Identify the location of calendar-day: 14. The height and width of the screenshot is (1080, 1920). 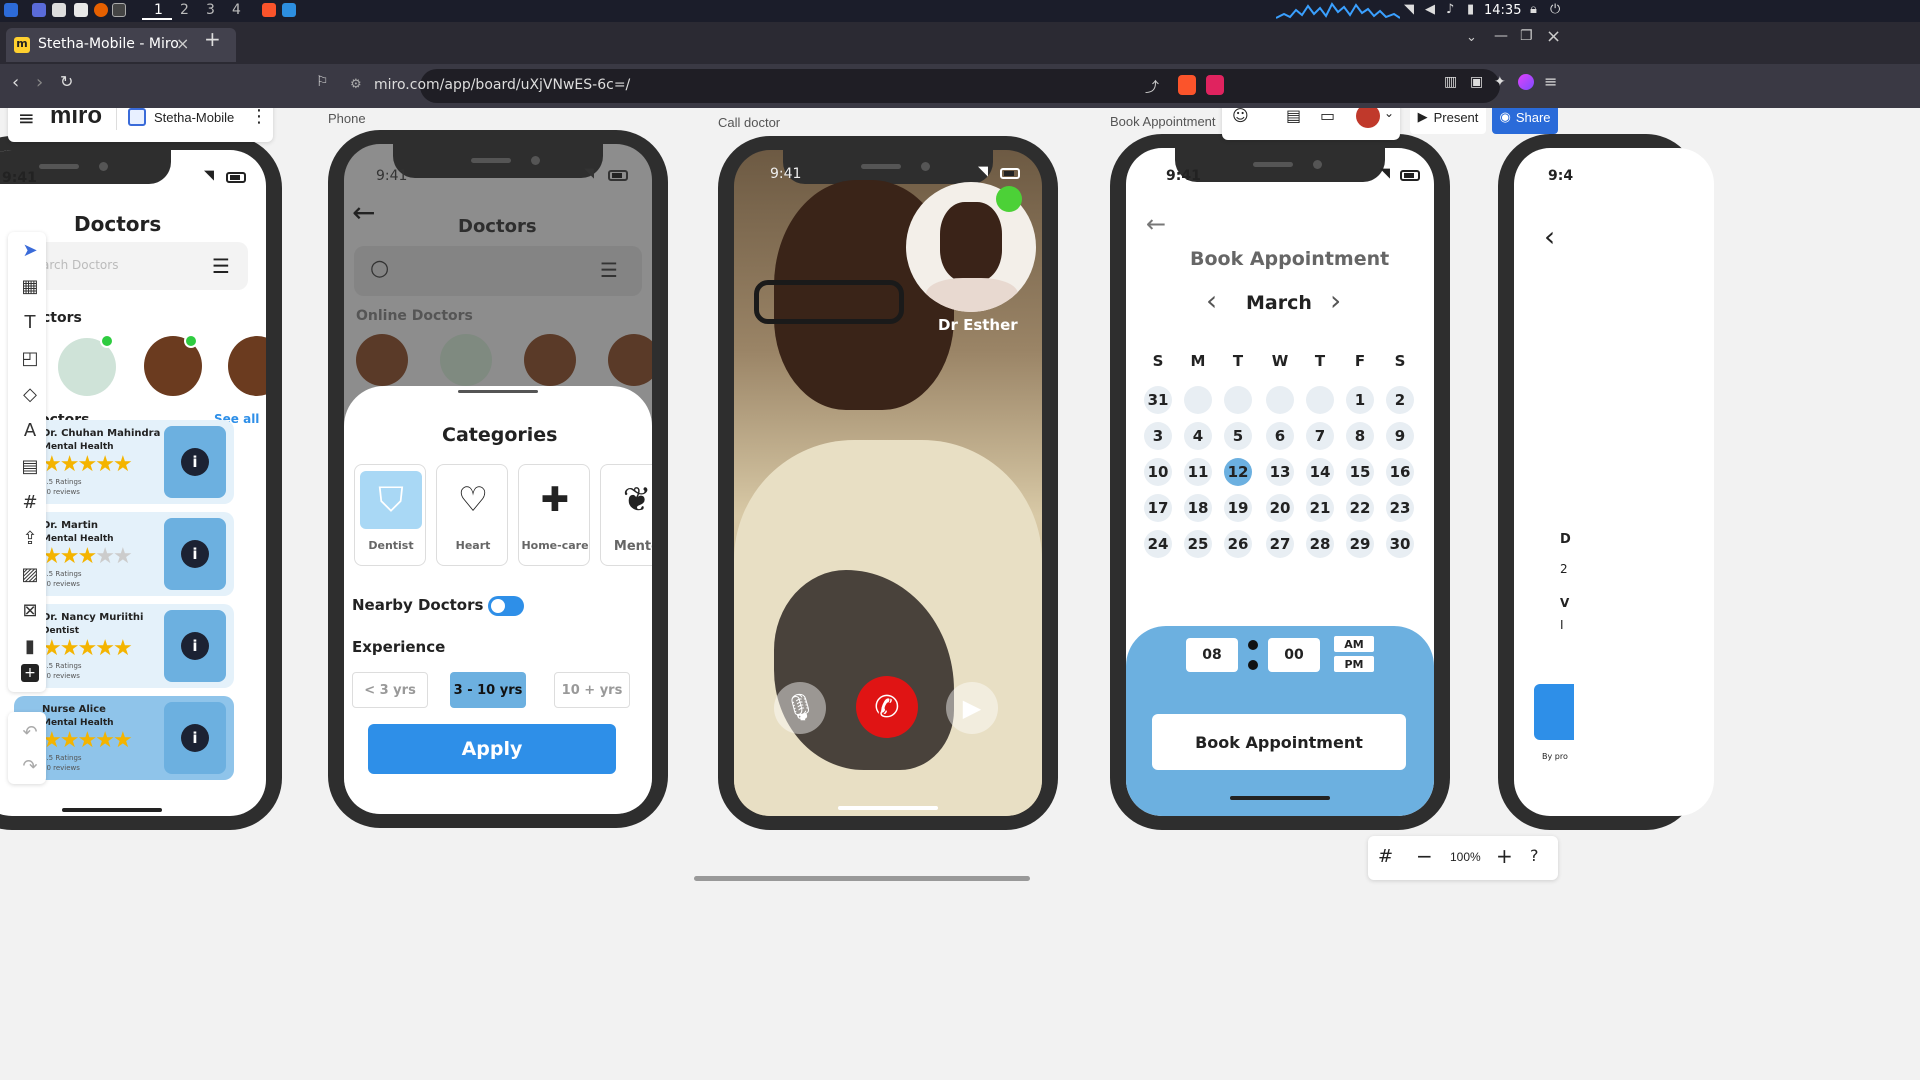
(1320, 472).